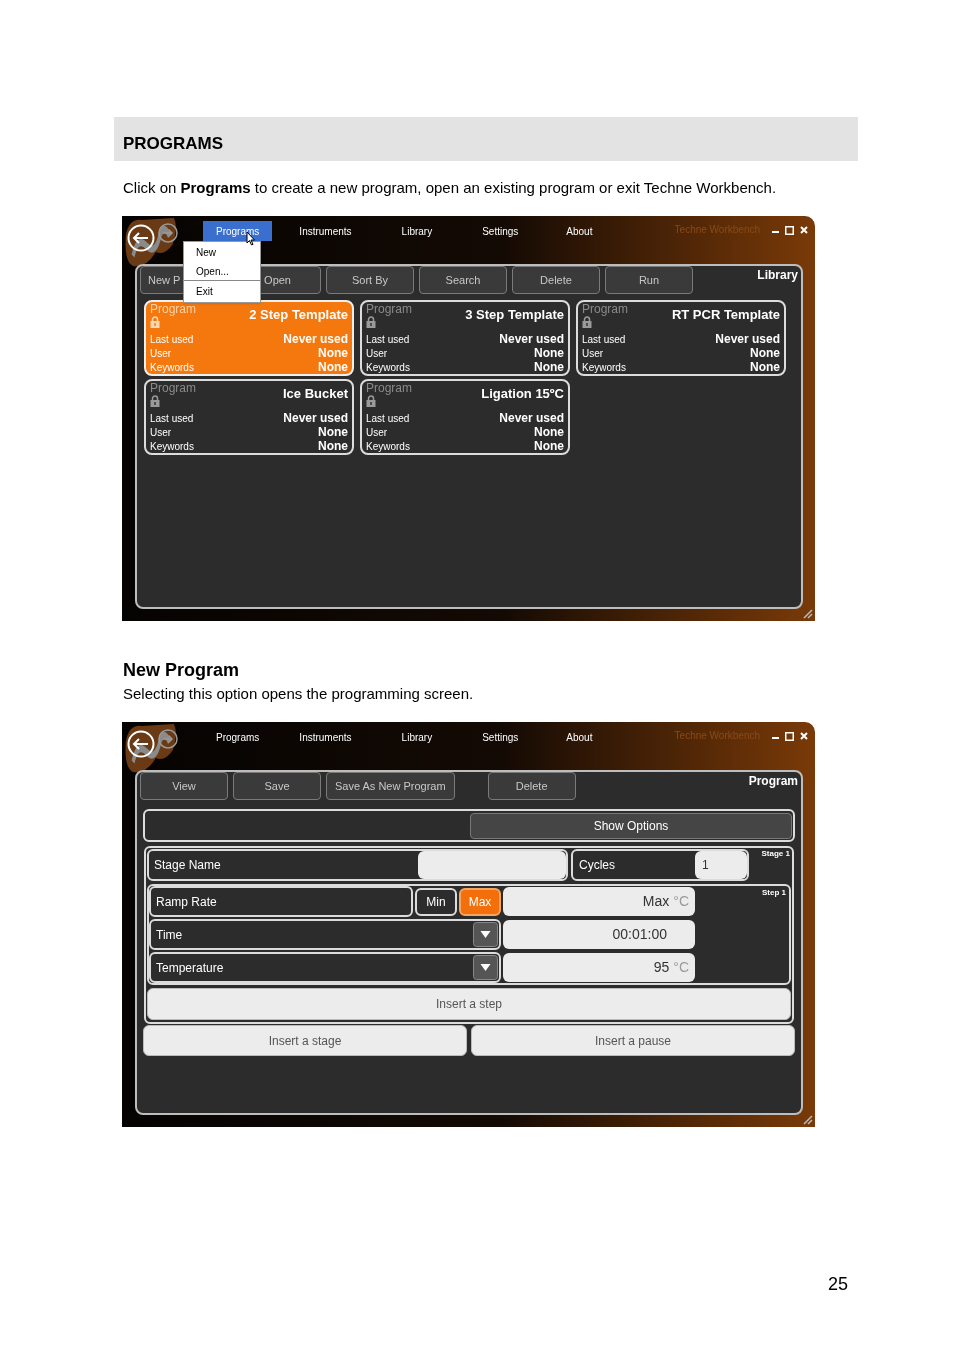 Image resolution: width=954 pixels, height=1351 pixels. I want to click on toolbar-button: View, so click(184, 786).